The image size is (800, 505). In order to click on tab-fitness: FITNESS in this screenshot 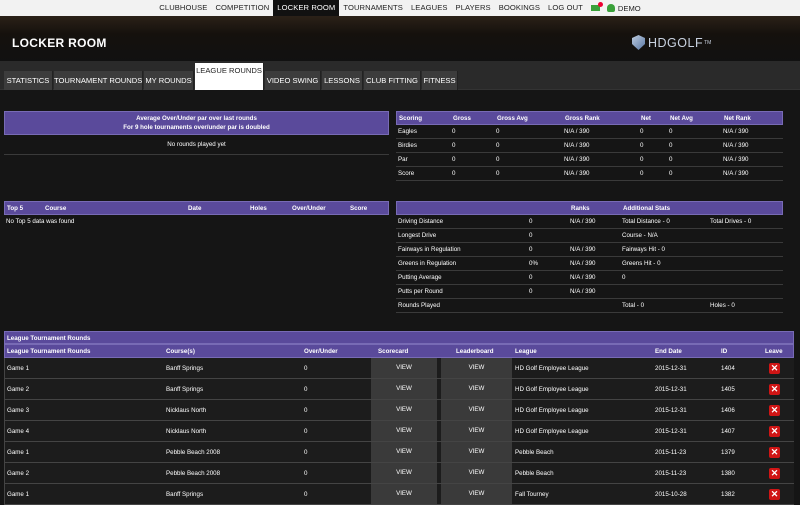, I will do `click(440, 80)`.